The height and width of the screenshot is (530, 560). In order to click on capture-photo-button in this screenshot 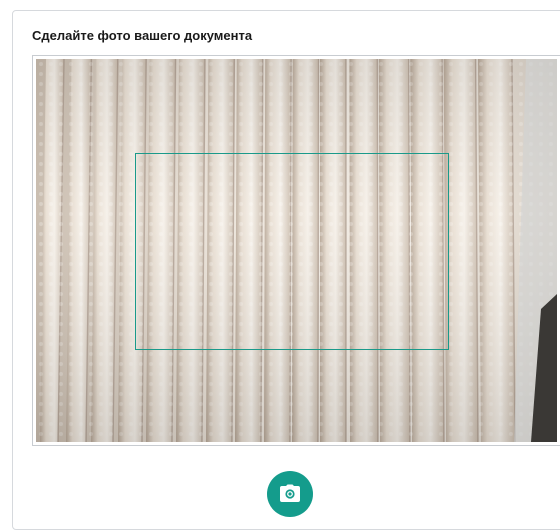, I will do `click(290, 494)`.